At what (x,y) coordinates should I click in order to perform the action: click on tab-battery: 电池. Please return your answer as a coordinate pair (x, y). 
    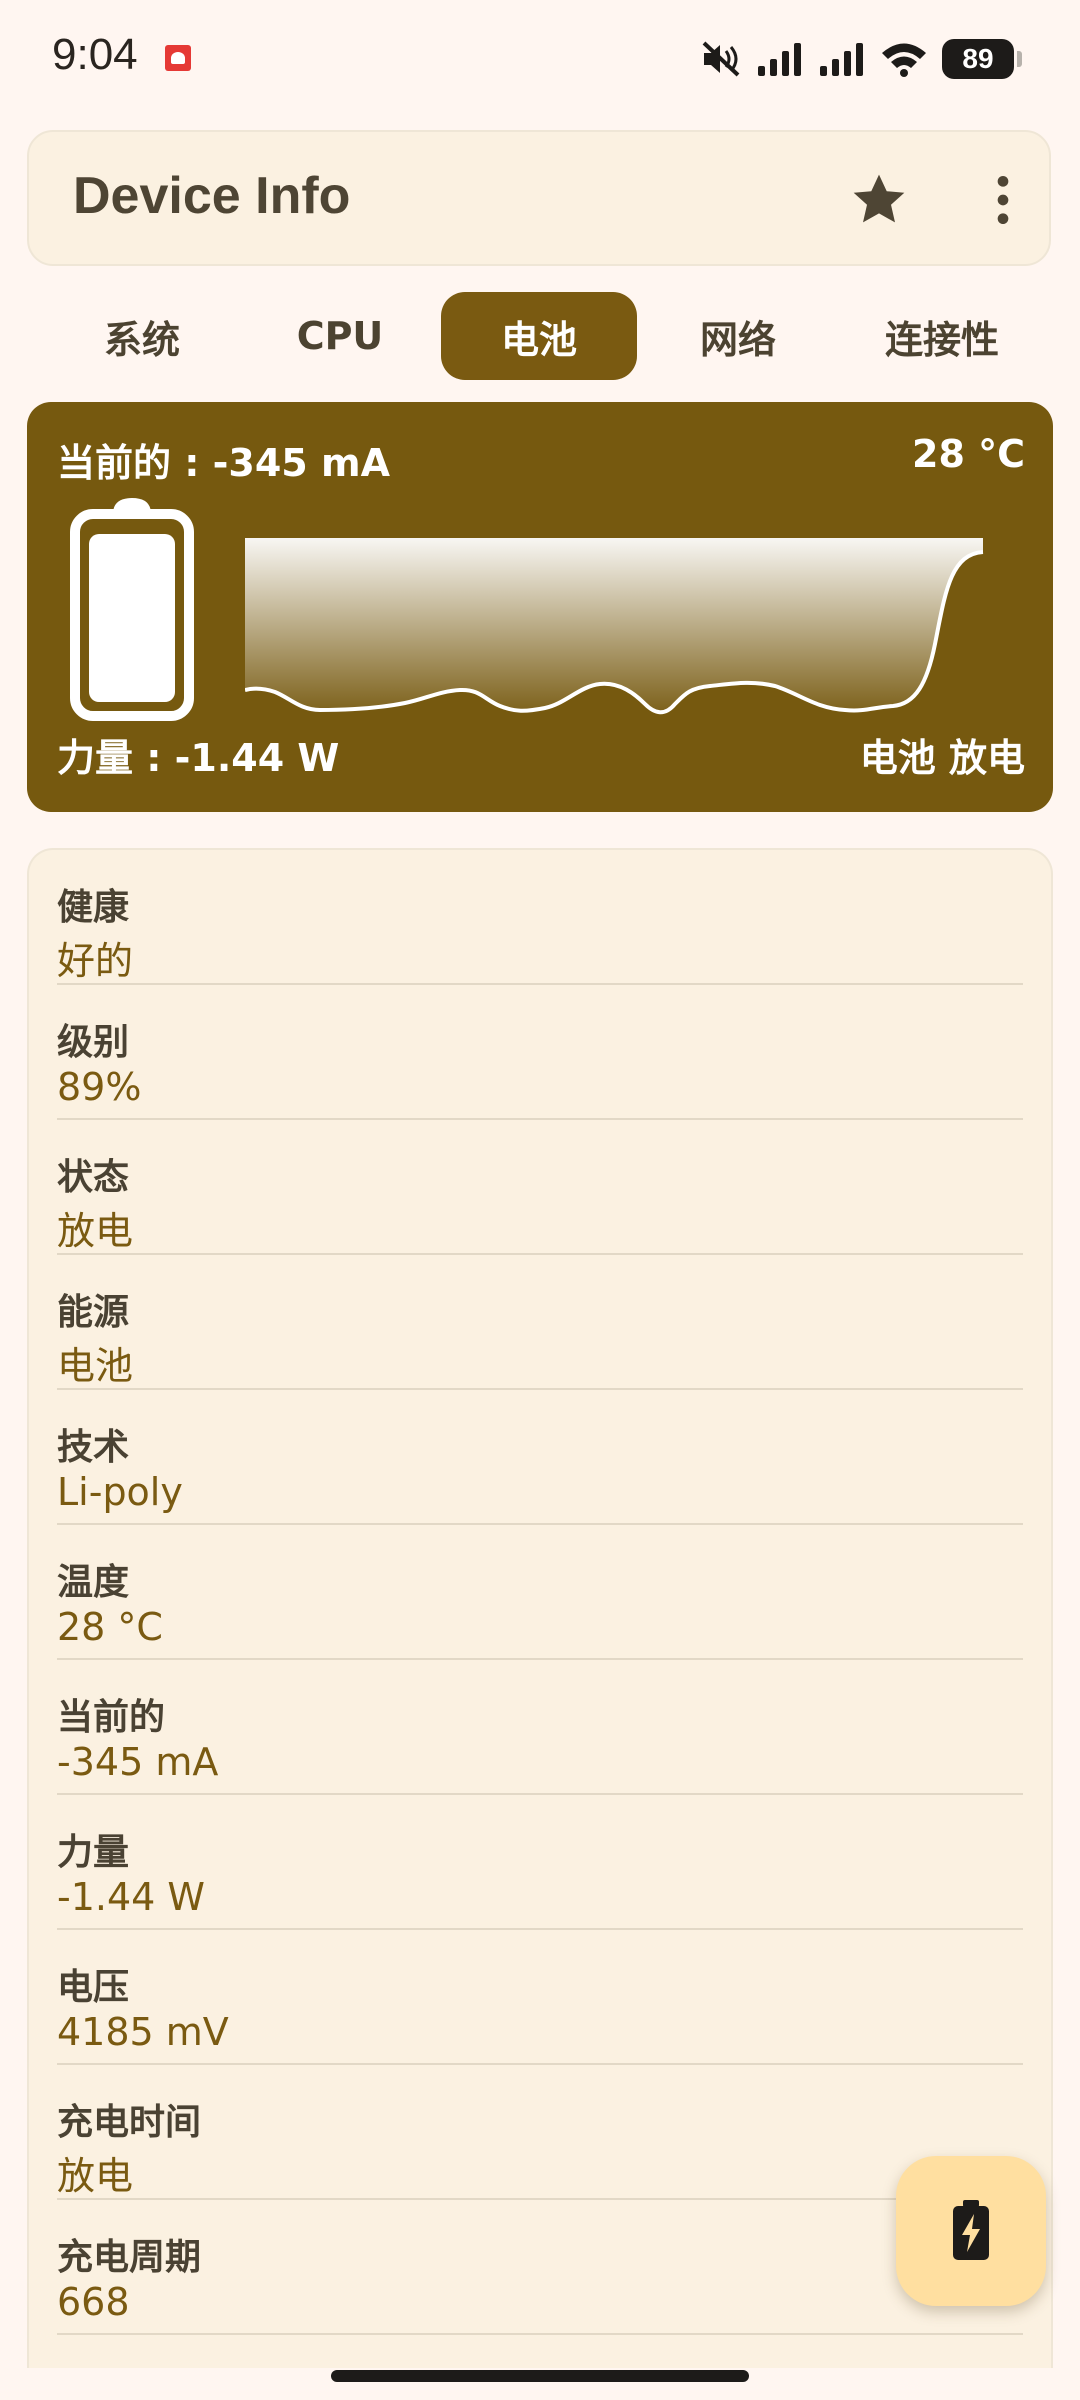
    Looking at the image, I should click on (539, 336).